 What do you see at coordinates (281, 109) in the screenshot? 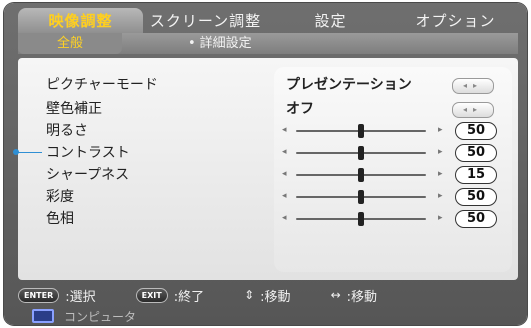
I see `row-wall-color: 壁色補正 オフ ◂▸` at bounding box center [281, 109].